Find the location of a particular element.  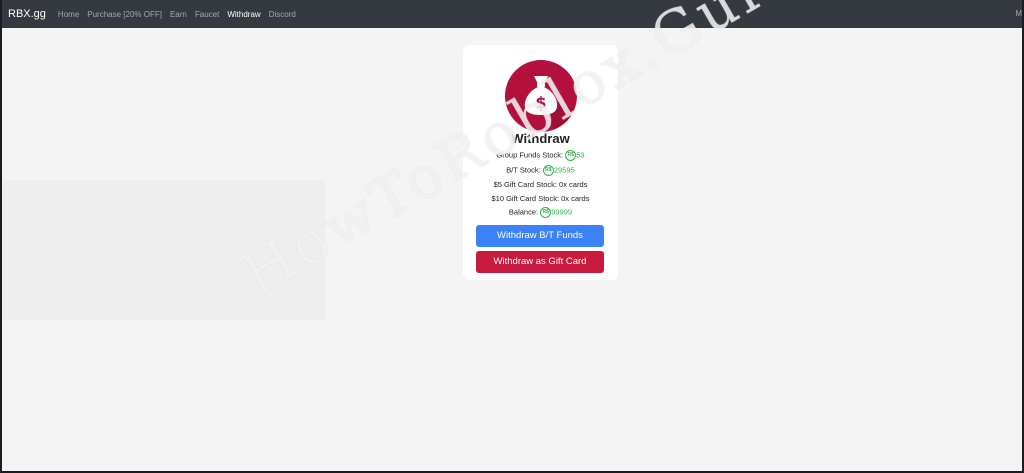

gift10-value: 0x cards is located at coordinates (575, 198).